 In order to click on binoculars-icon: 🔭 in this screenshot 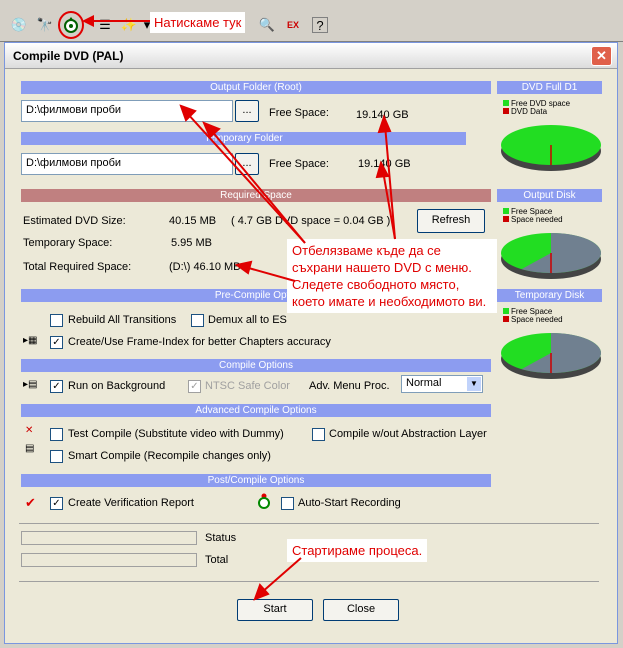, I will do `click(45, 25)`.